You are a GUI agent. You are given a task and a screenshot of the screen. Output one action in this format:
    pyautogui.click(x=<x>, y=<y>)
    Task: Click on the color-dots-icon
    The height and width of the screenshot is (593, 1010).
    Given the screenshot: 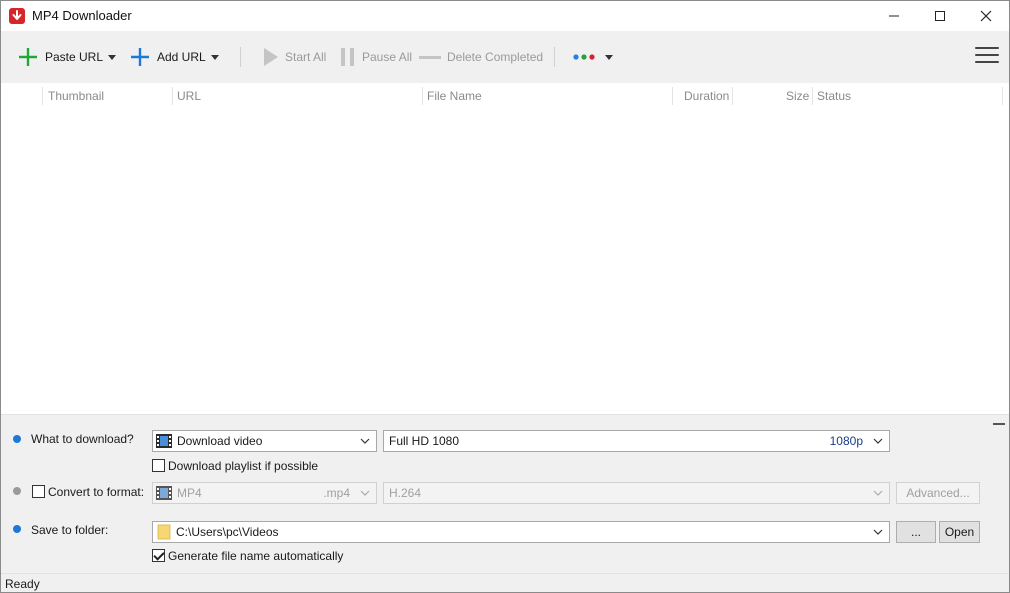 What is the action you would take?
    pyautogui.click(x=584, y=57)
    